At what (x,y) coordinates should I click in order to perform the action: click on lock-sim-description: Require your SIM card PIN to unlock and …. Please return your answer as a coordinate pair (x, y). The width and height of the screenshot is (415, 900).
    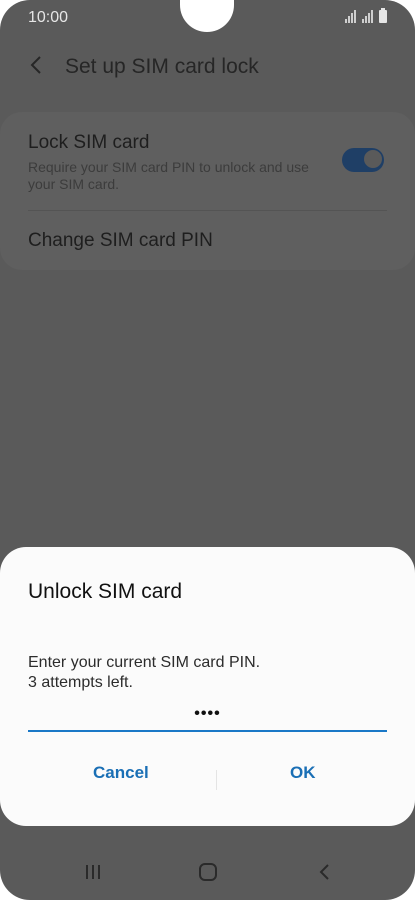
    Looking at the image, I should click on (168, 175).